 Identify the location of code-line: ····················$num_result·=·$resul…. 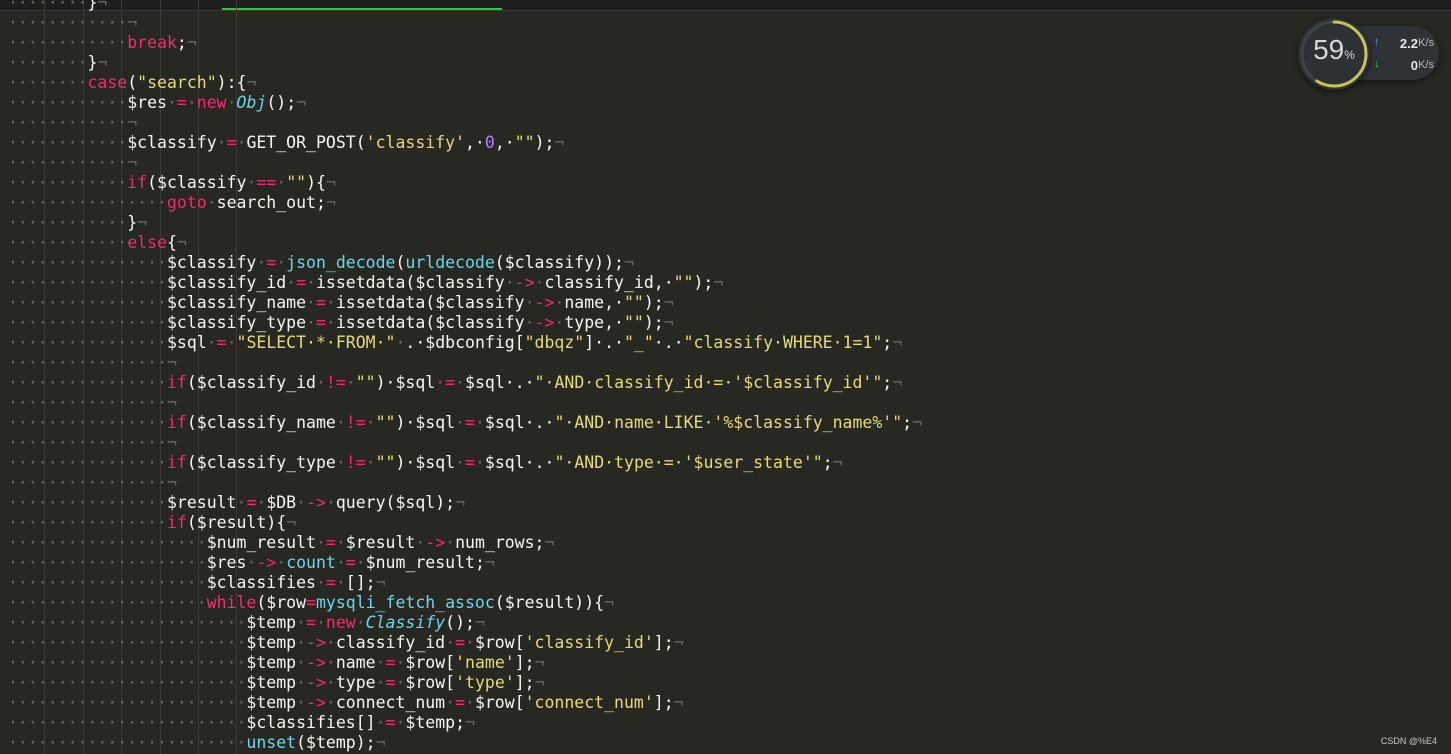
(281, 543).